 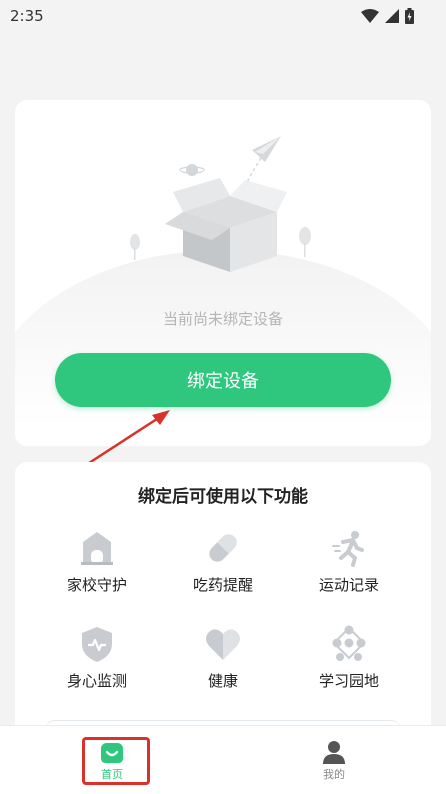 What do you see at coordinates (27, 16) in the screenshot?
I see `status-time: 2:35` at bounding box center [27, 16].